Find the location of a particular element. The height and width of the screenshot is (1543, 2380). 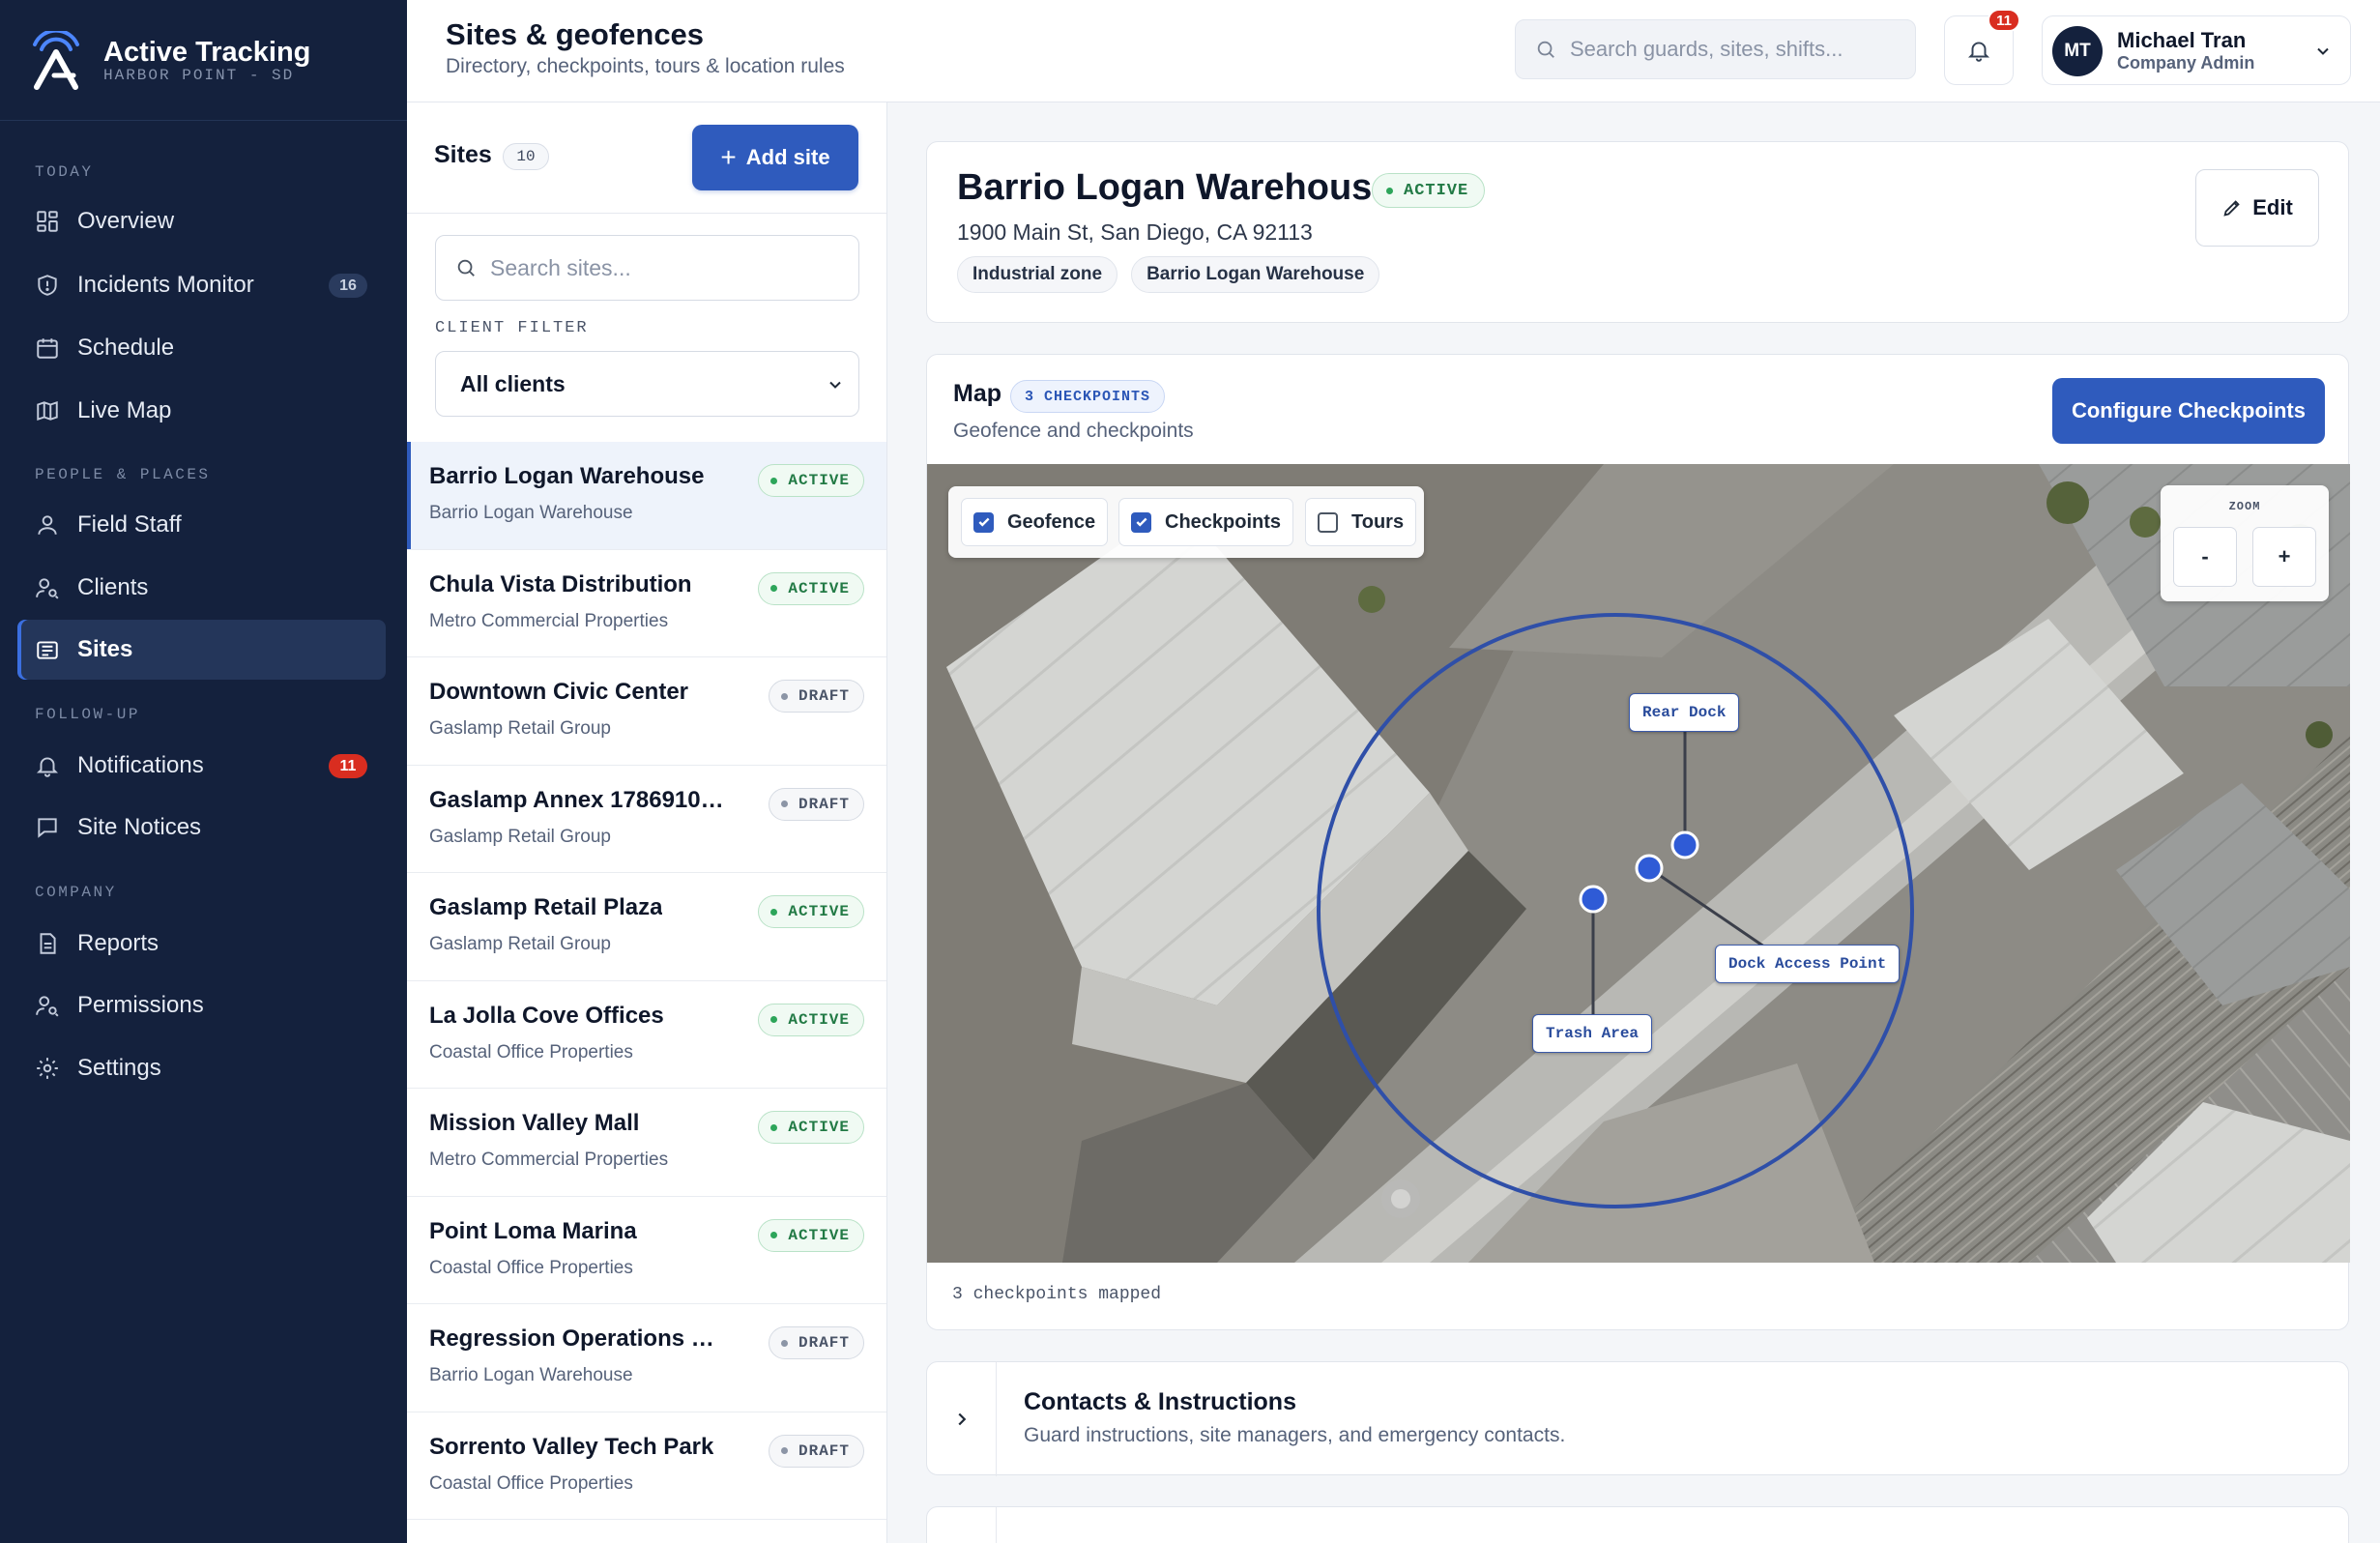

sidebar-item-reports: Reports is located at coordinates (202, 944).